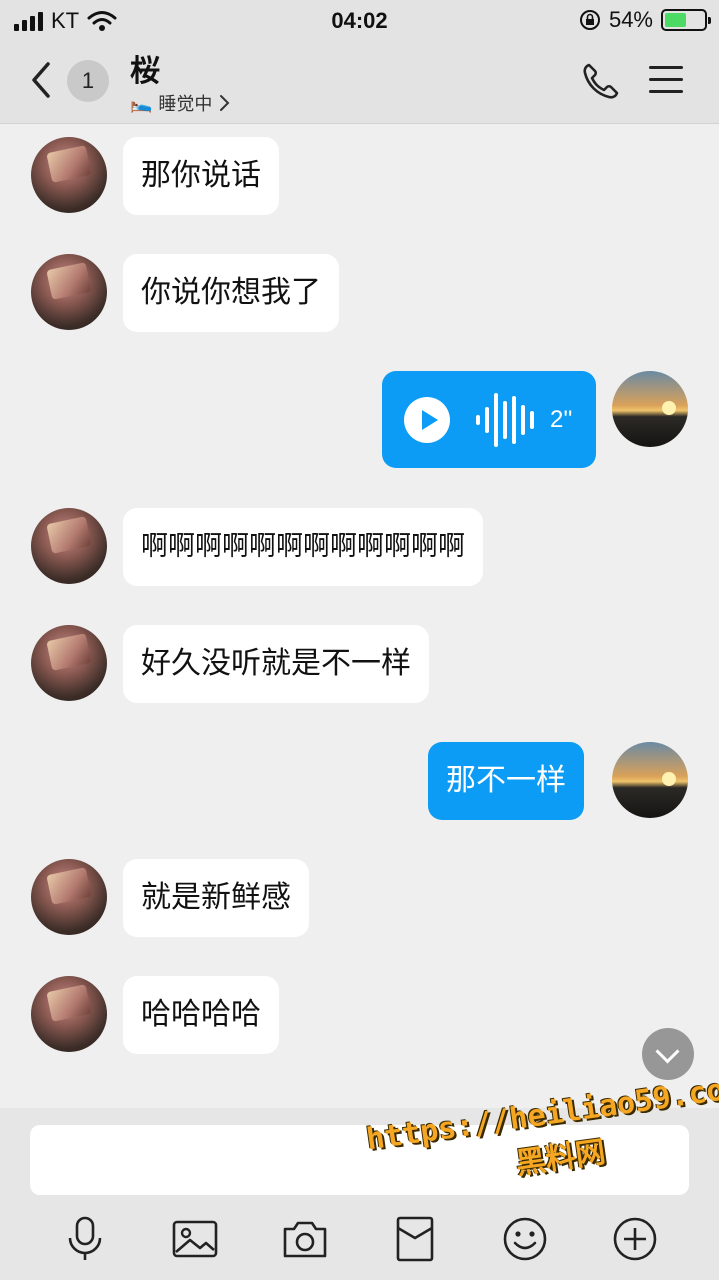 Image resolution: width=719 pixels, height=1280 pixels. I want to click on battery-charging-icon, so click(686, 20).